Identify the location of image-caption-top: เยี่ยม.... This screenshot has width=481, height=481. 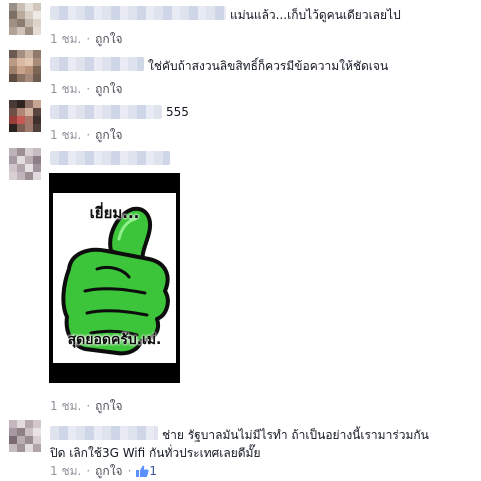
(114, 213).